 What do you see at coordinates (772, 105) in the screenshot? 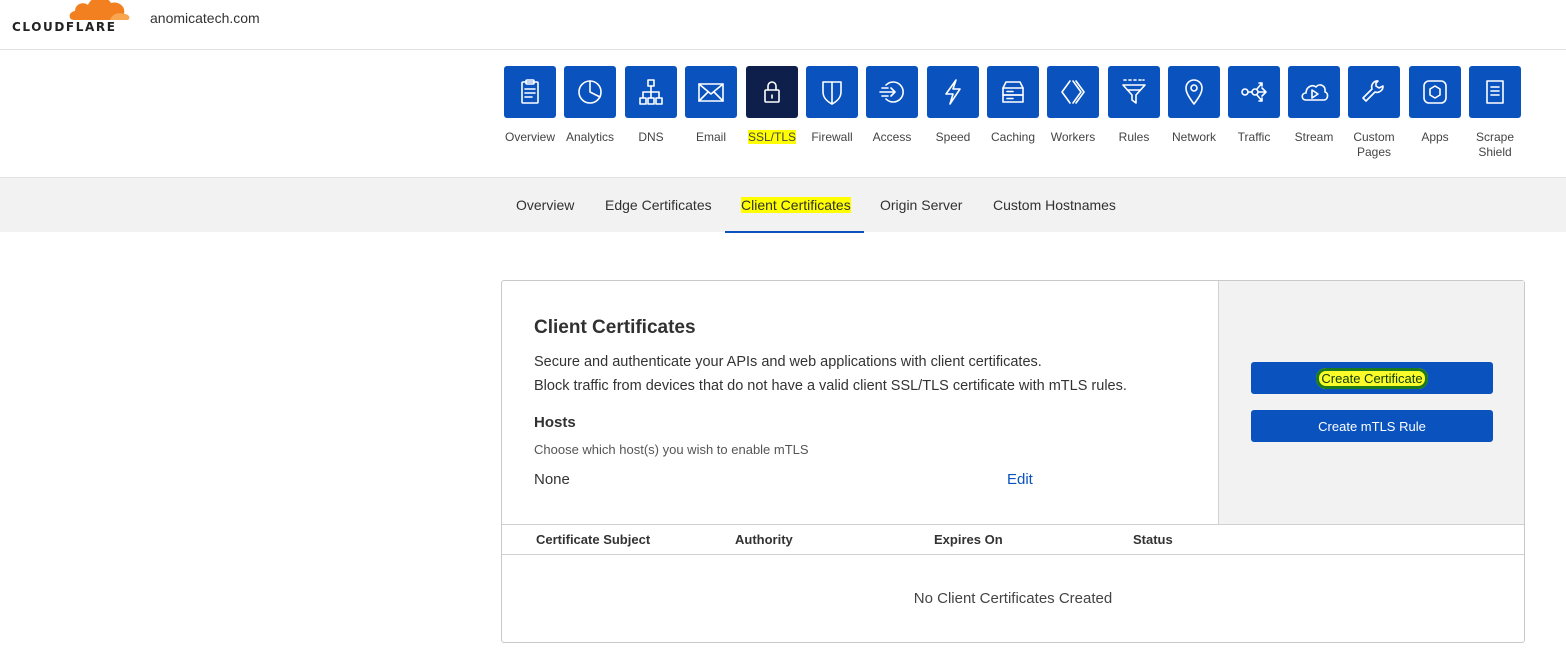
I see `nav-item-ssl-tls: SSL/TLS` at bounding box center [772, 105].